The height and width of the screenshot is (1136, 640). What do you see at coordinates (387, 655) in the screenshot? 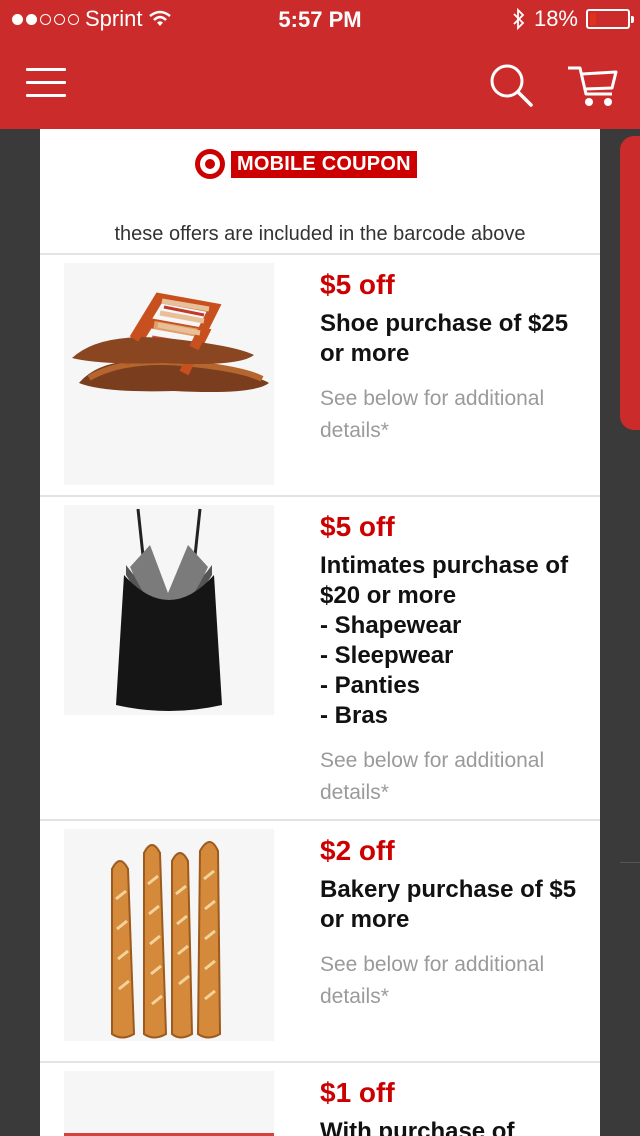
I see `offer-list-item: - Sleepwear` at bounding box center [387, 655].